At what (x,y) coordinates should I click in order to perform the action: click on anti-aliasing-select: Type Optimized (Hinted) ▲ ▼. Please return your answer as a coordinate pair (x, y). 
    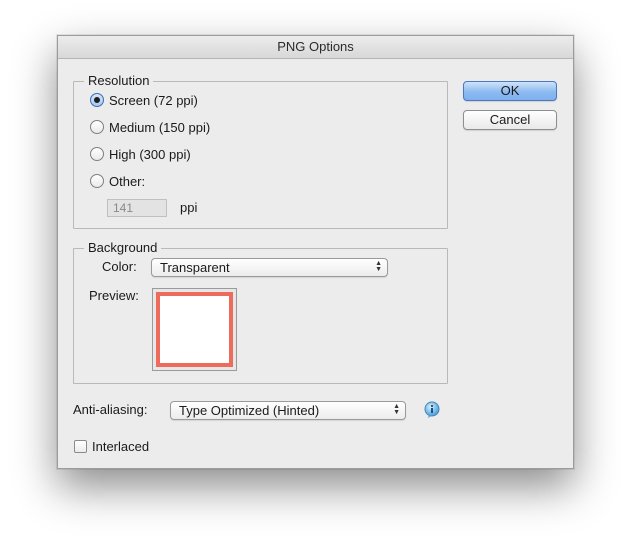
    Looking at the image, I should click on (288, 410).